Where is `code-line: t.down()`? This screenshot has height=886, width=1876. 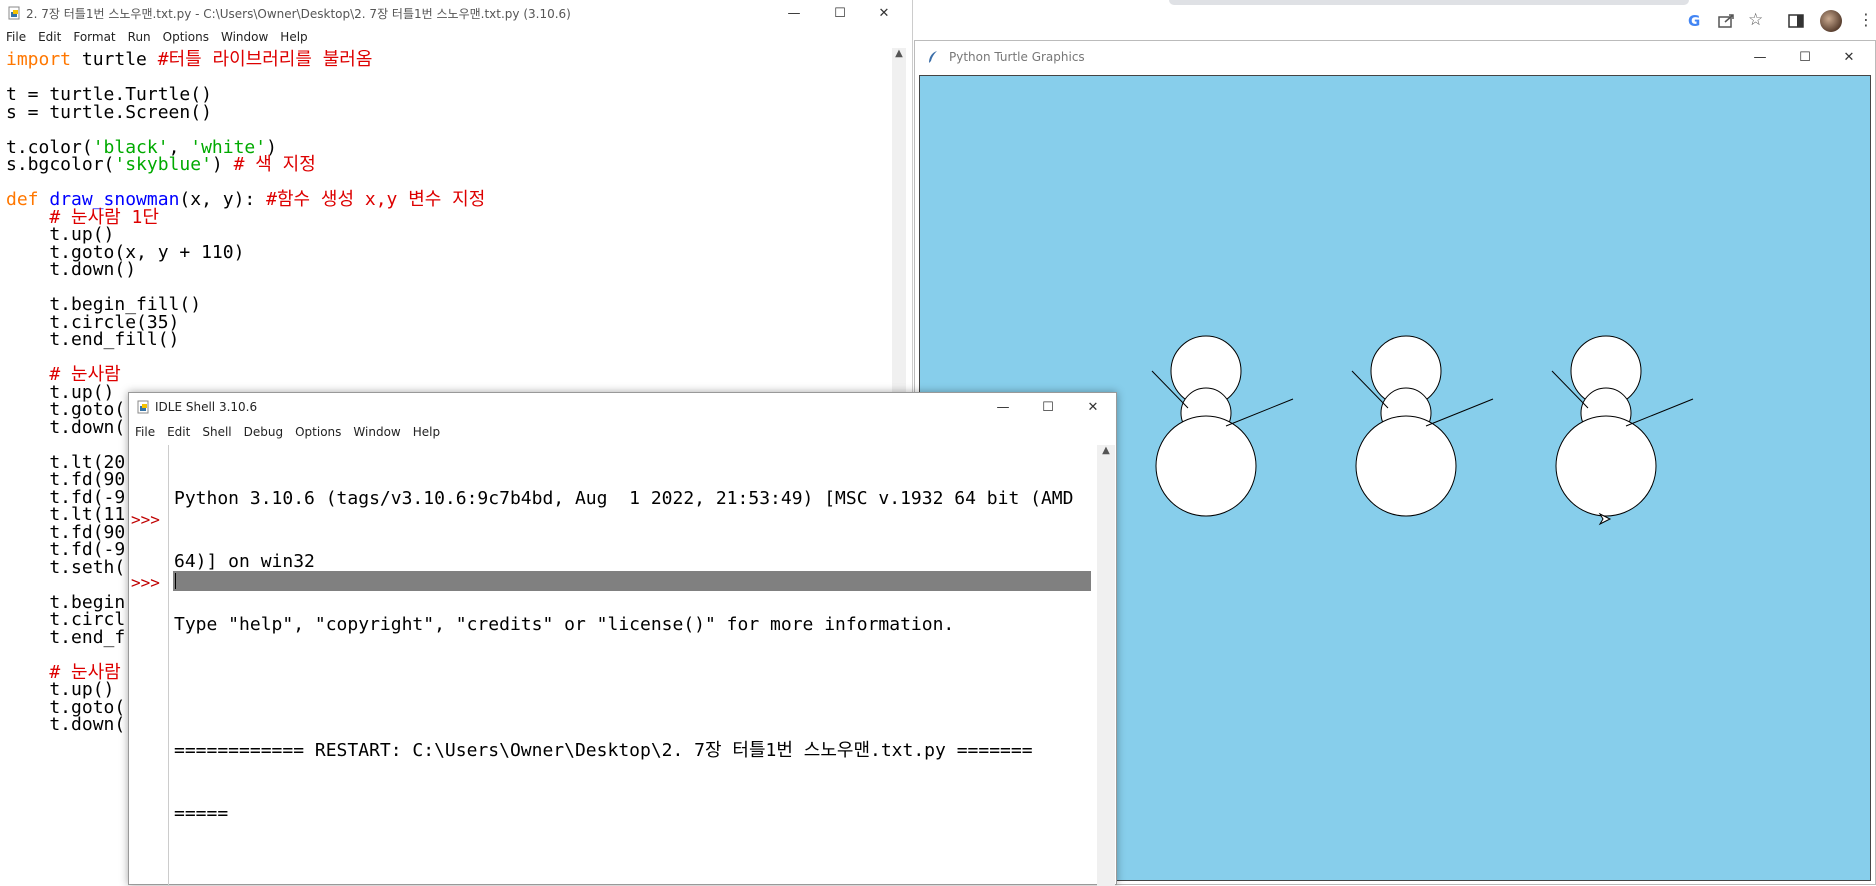
code-line: t.down() is located at coordinates (71, 269).